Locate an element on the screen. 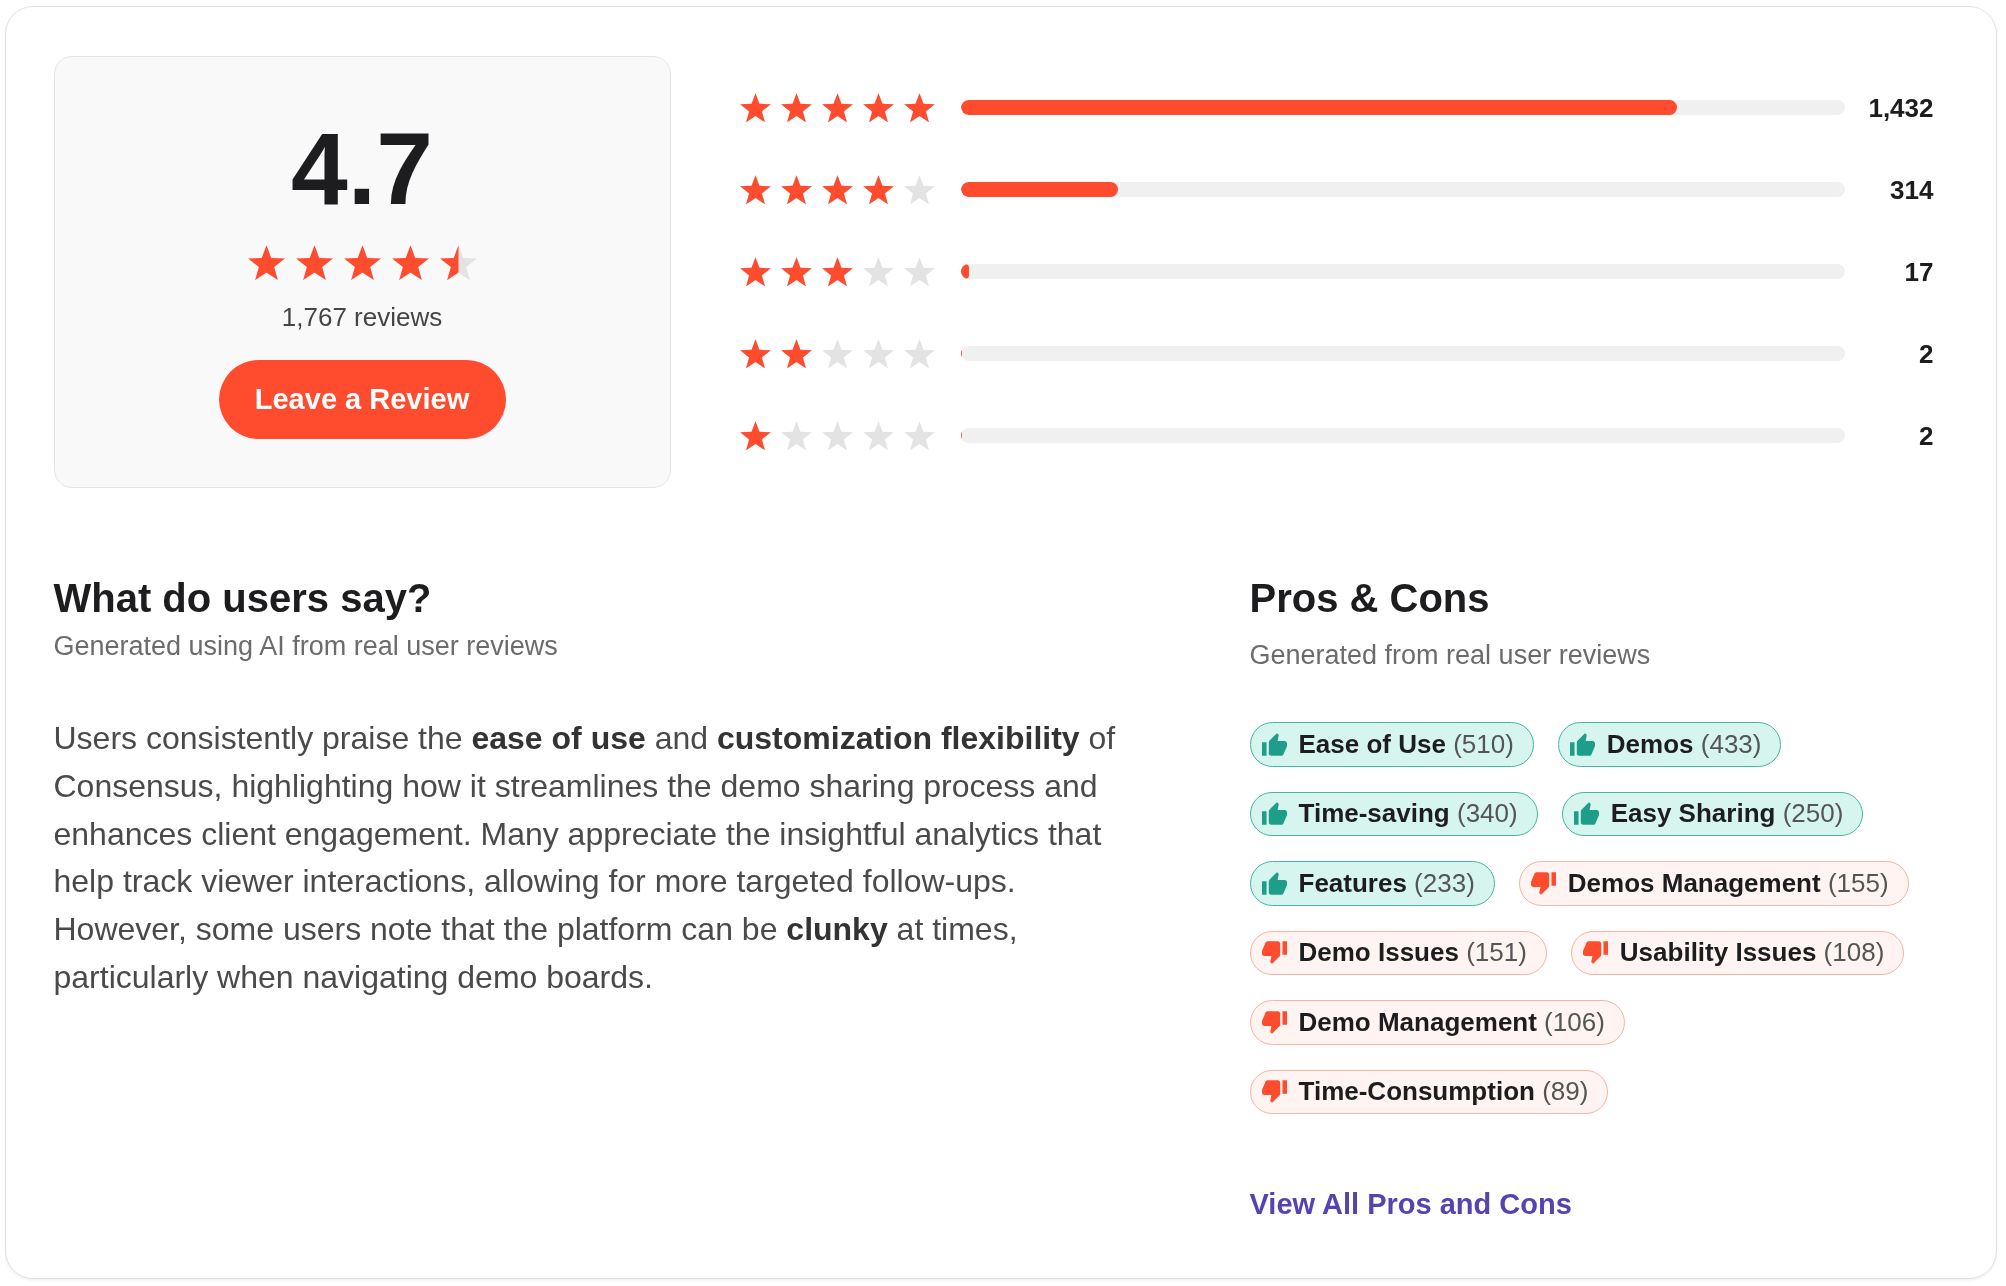  con-tag: Demo Issues (151) is located at coordinates (1398, 953).